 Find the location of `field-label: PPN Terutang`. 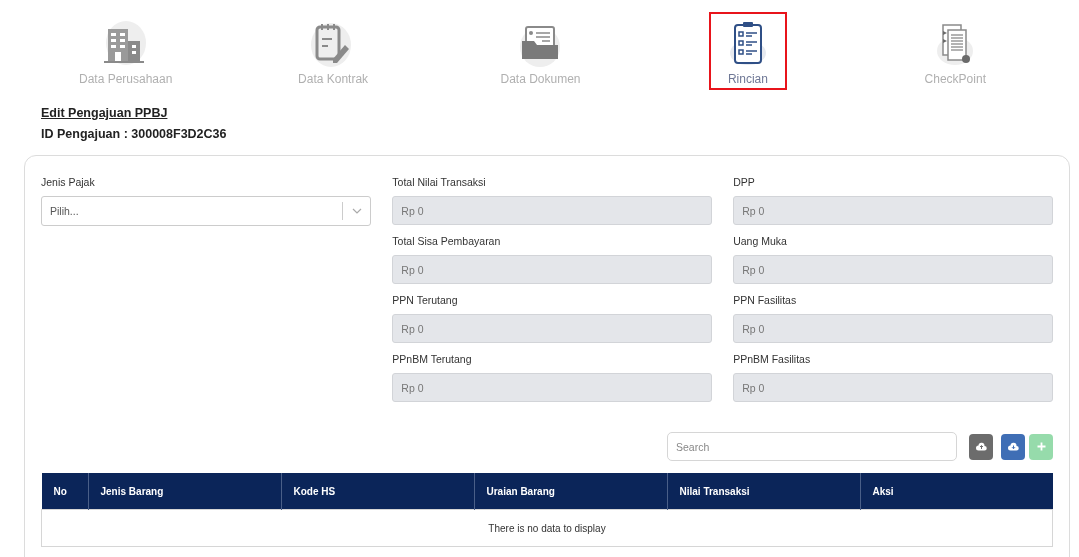

field-label: PPN Terutang is located at coordinates (425, 300).